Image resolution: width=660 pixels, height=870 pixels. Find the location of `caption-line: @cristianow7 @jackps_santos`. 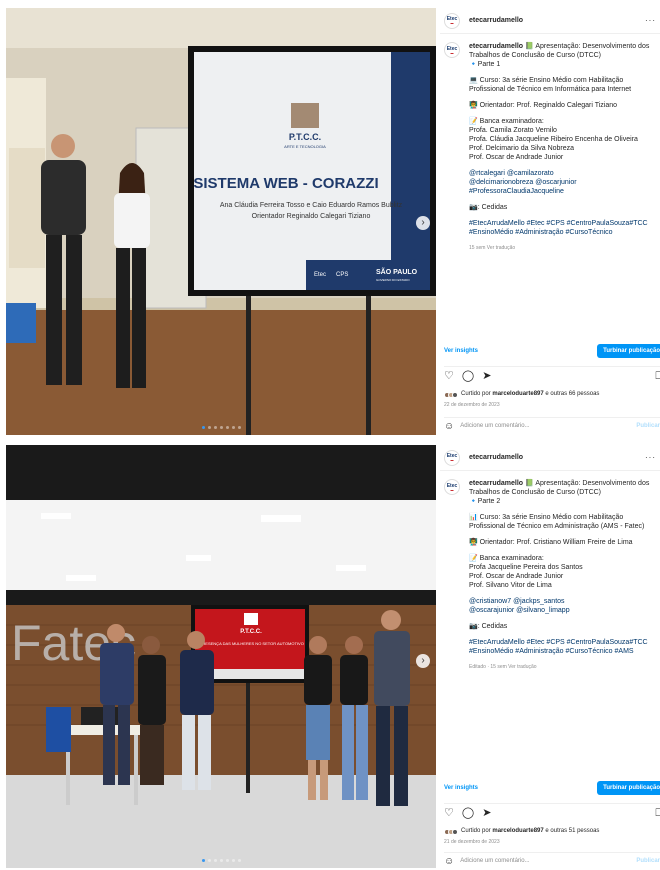

caption-line: @cristianow7 @jackps_santos is located at coordinates (517, 601).